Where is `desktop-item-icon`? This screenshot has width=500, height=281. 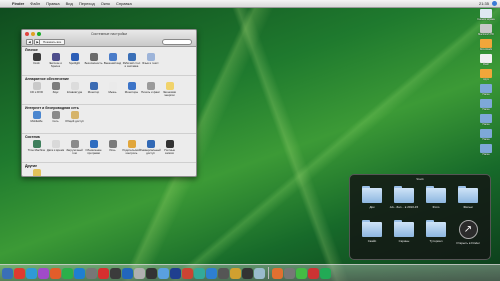
desktop-item-icon is located at coordinates (486, 103).